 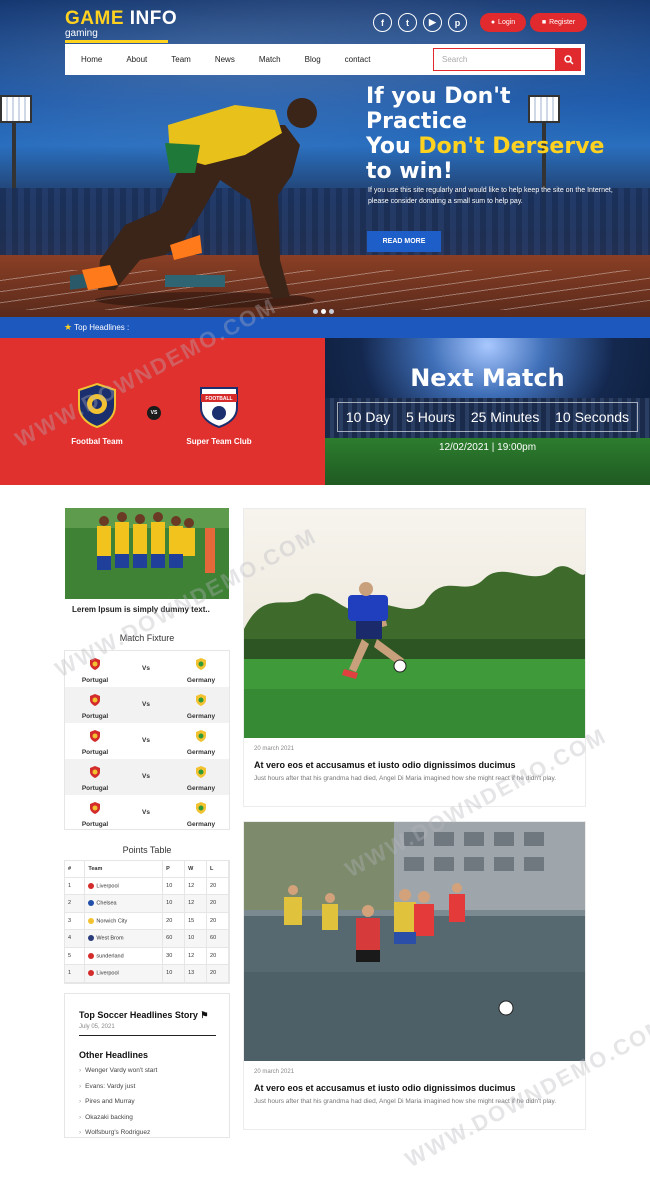 What do you see at coordinates (124, 956) in the screenshot?
I see `points-team: sunderland` at bounding box center [124, 956].